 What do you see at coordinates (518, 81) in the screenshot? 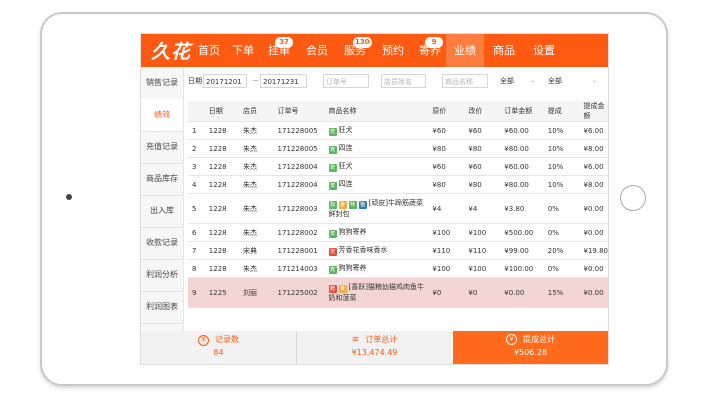
I see `category-select: 全部 ⌄` at bounding box center [518, 81].